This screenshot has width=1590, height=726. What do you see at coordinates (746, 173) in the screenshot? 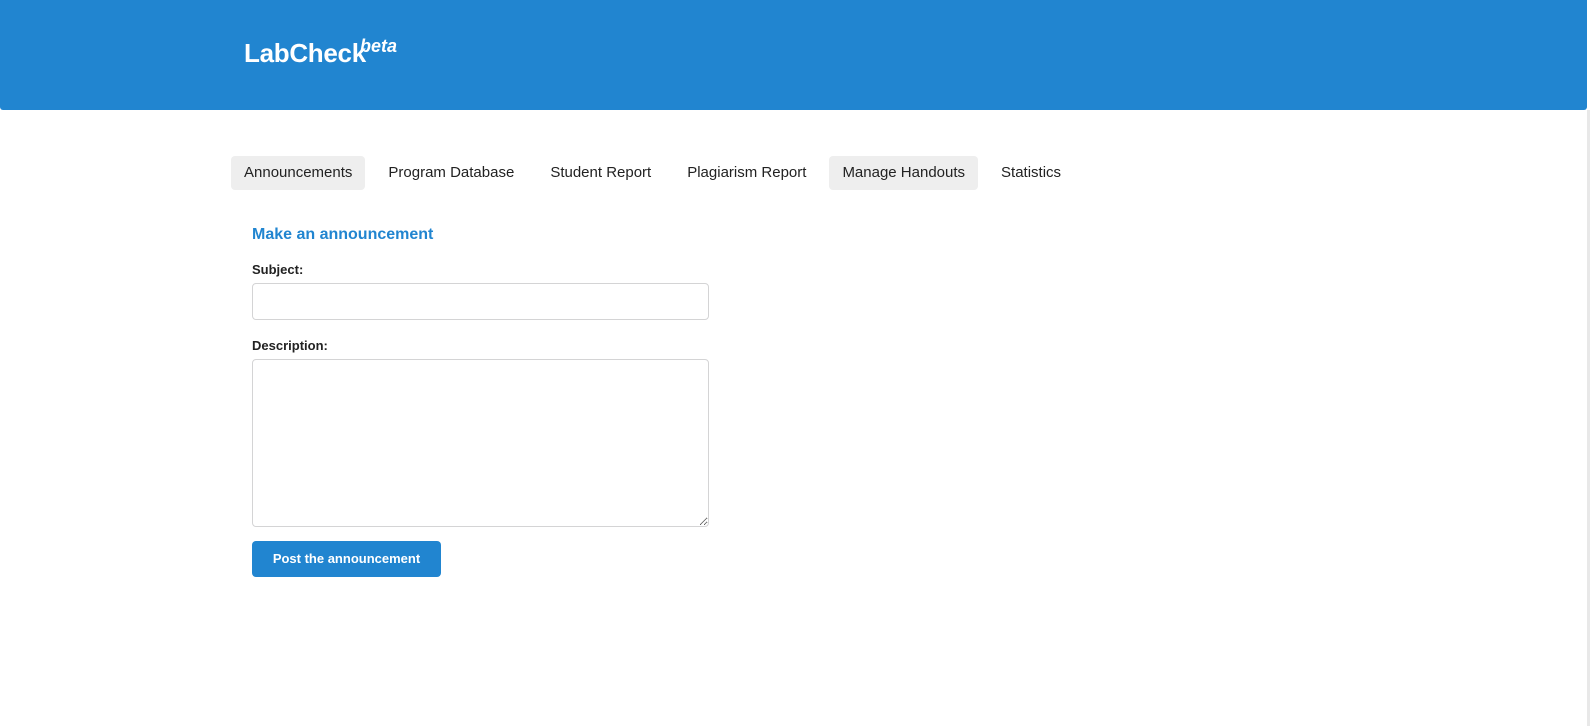
I see `tab-plagiarism-report: Plagiarism Report` at bounding box center [746, 173].